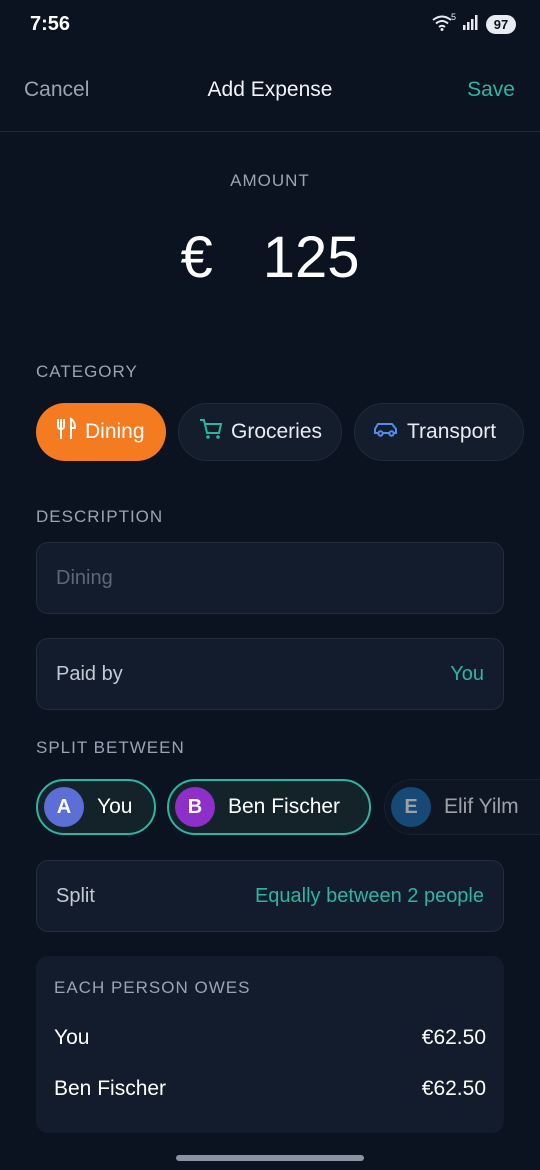 The height and width of the screenshot is (1170, 540). What do you see at coordinates (270, 25) in the screenshot?
I see `status-bar: 7:56 5 97` at bounding box center [270, 25].